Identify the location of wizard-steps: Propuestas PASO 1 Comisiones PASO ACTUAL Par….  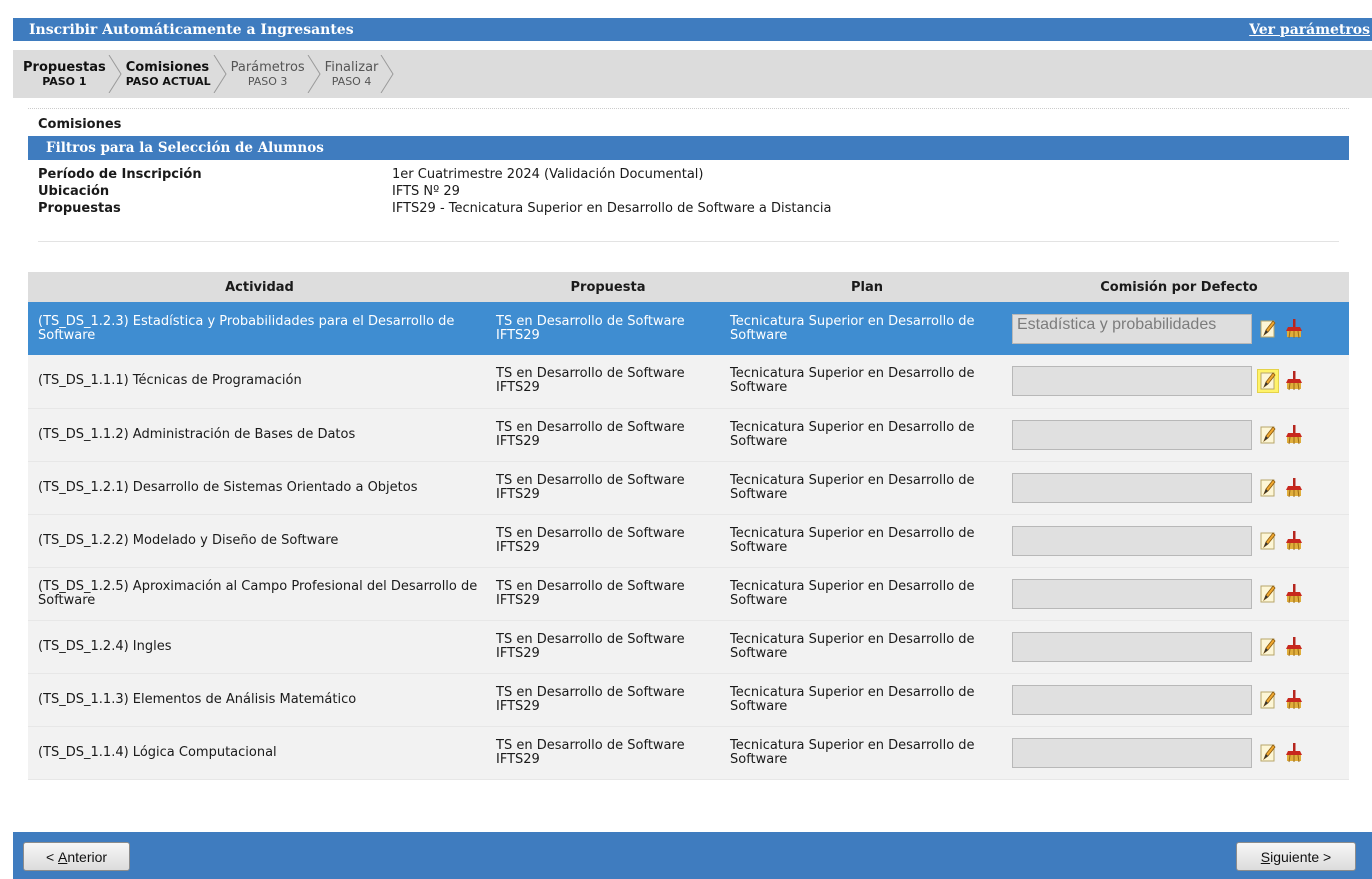
(692, 74).